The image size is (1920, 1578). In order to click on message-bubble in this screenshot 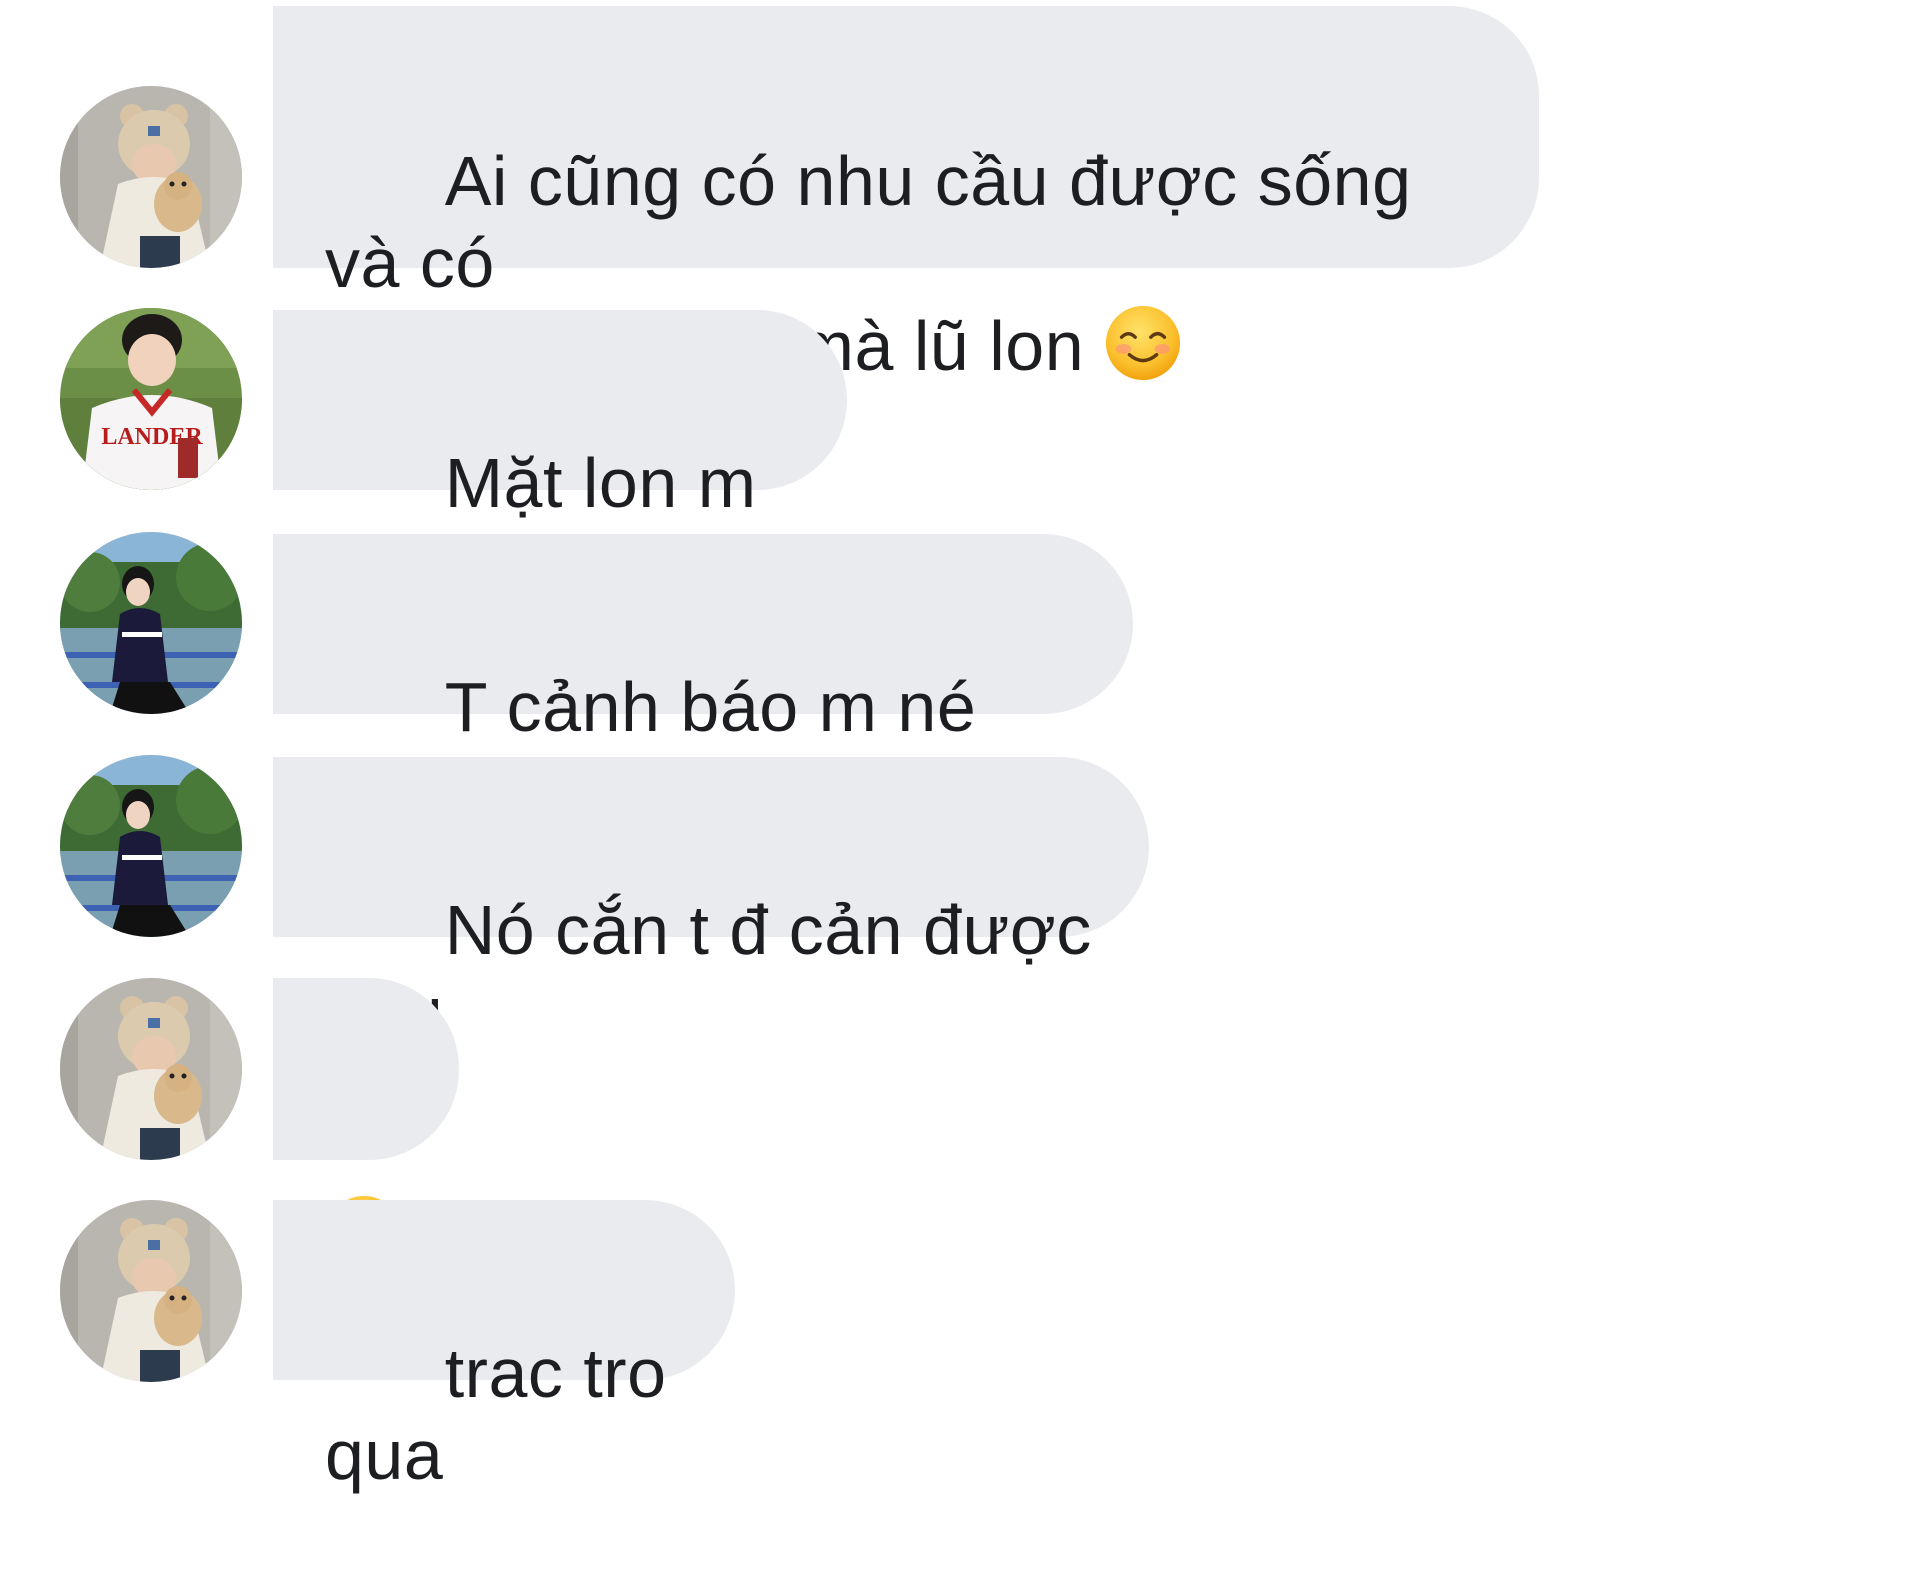, I will do `click(366, 1069)`.